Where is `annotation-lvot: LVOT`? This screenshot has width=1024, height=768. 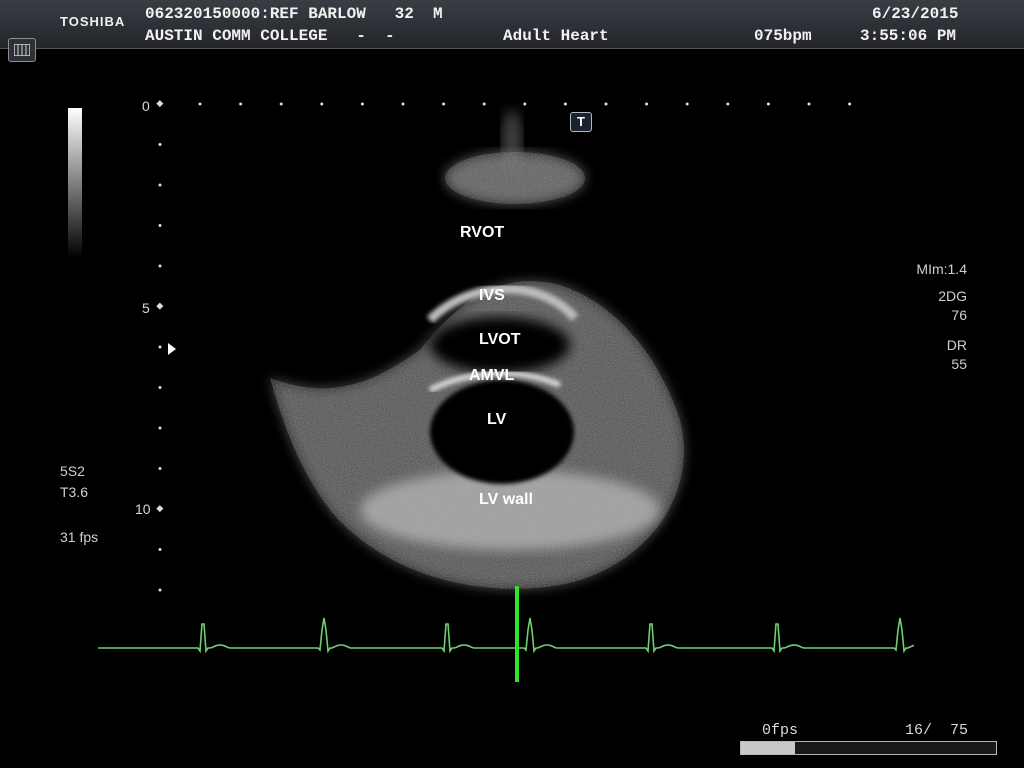
annotation-lvot: LVOT is located at coordinates (500, 339).